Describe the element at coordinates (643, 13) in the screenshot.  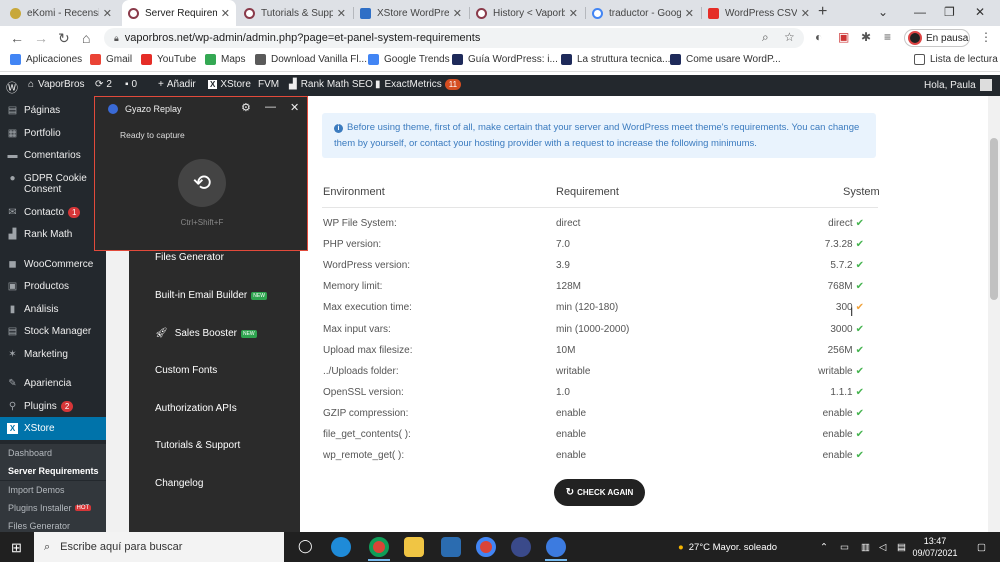
I see `browser-tab: traductor - Goog ✕` at that location.